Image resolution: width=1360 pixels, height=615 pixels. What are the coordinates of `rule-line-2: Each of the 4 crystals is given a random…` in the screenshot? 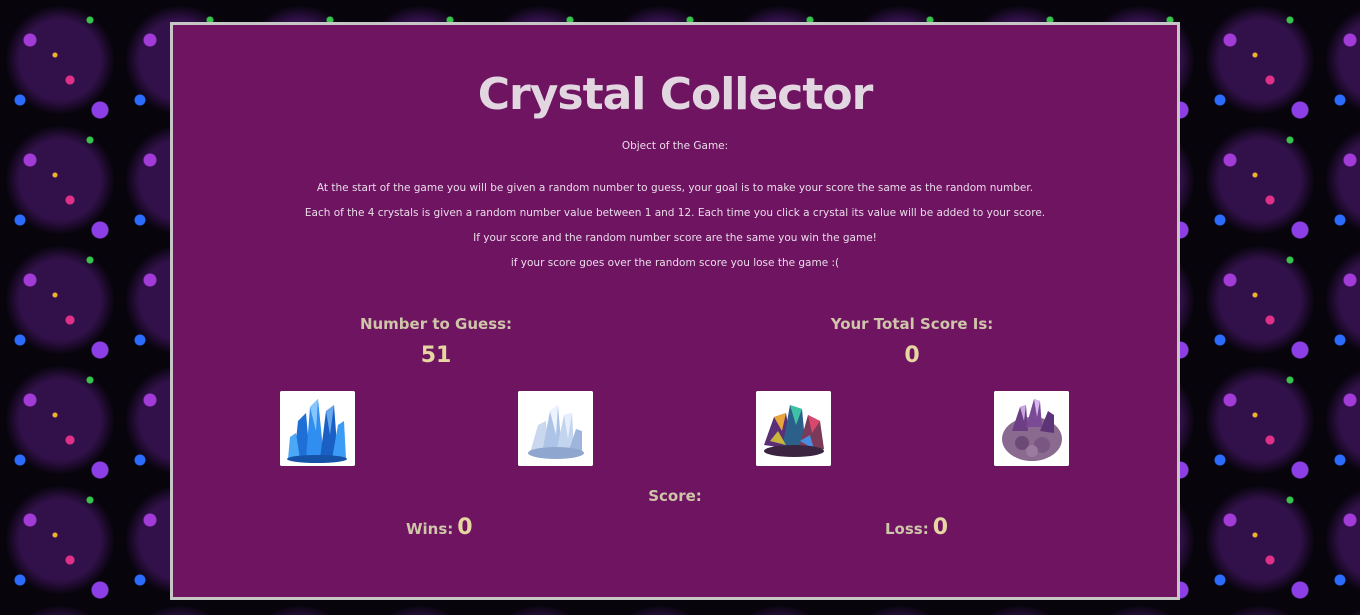 It's located at (675, 213).